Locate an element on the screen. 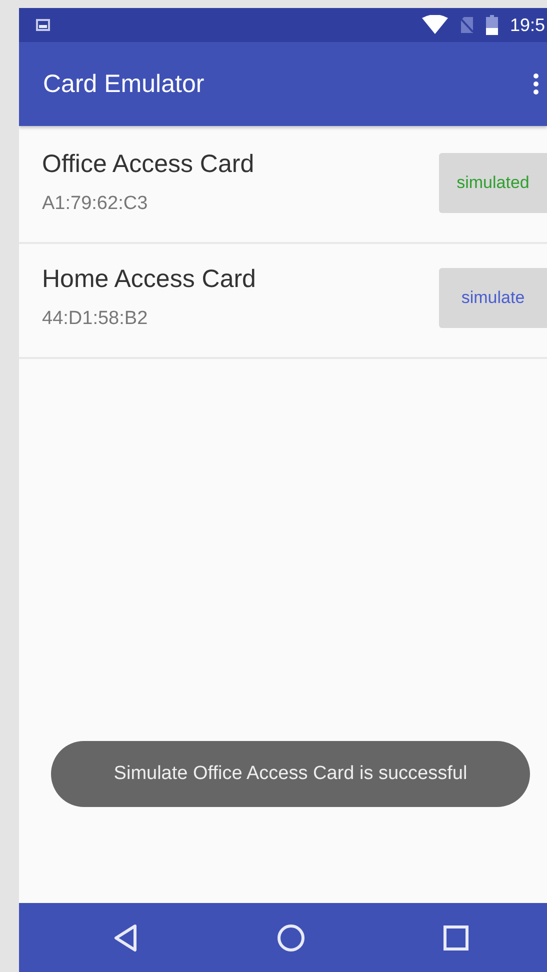 The height and width of the screenshot is (972, 547). home-icon is located at coordinates (291, 937).